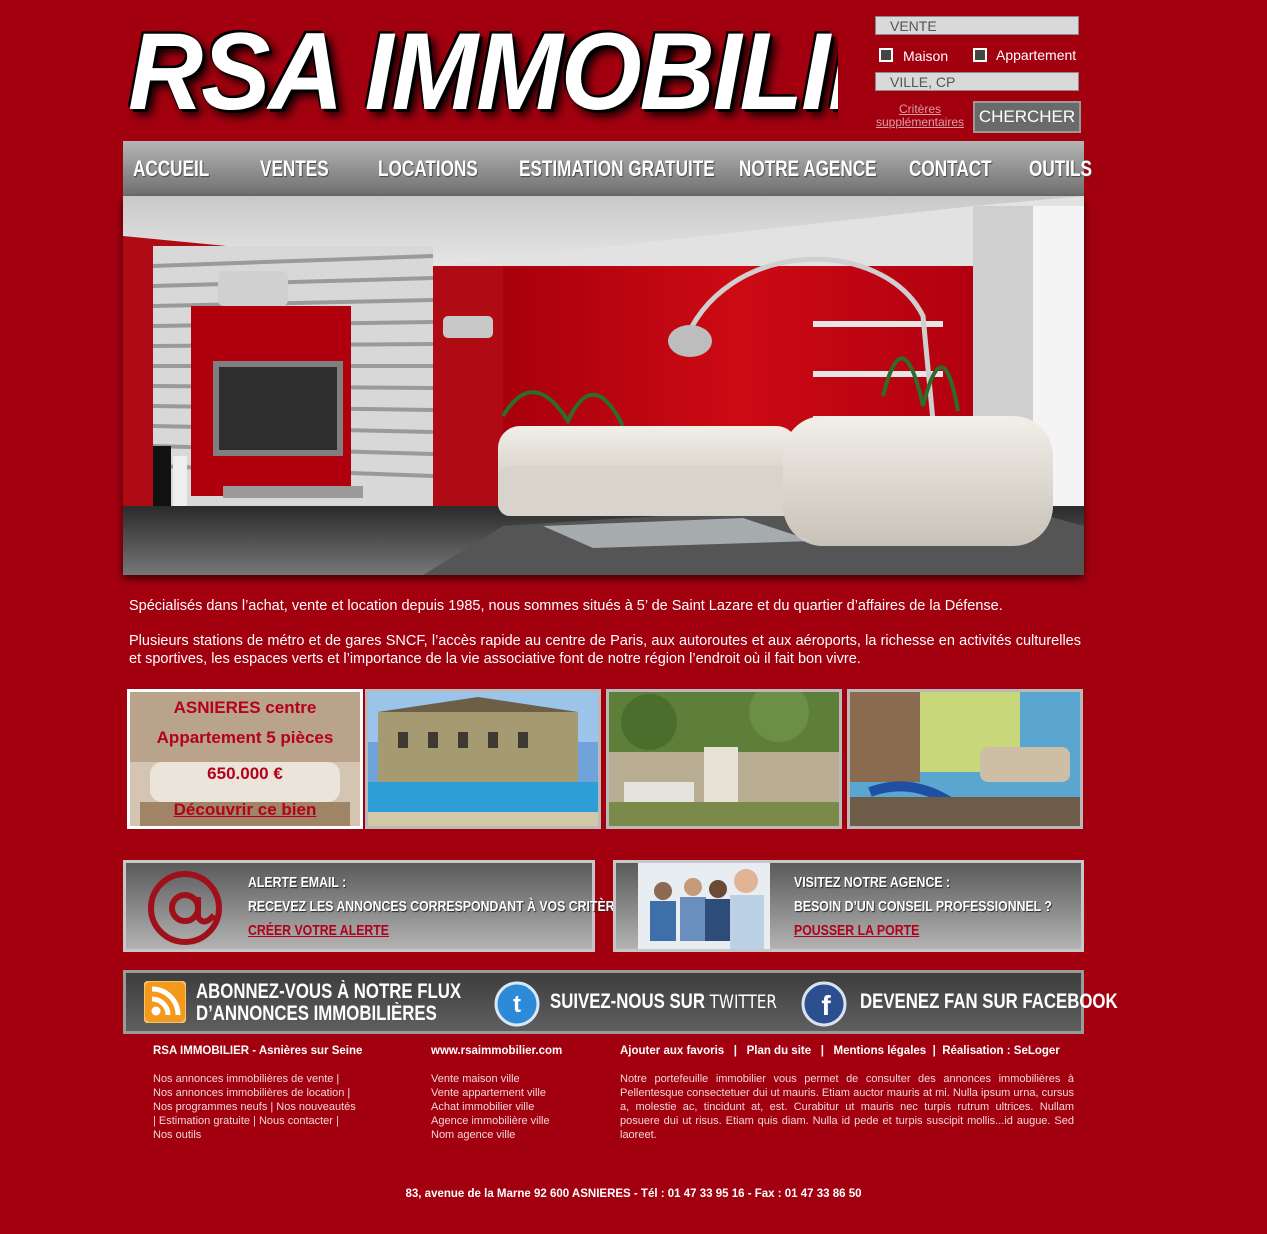 The height and width of the screenshot is (1234, 1267). Describe the element at coordinates (490, 1121) in the screenshot. I see `footer-seo-link: Agence immobilière ville` at that location.